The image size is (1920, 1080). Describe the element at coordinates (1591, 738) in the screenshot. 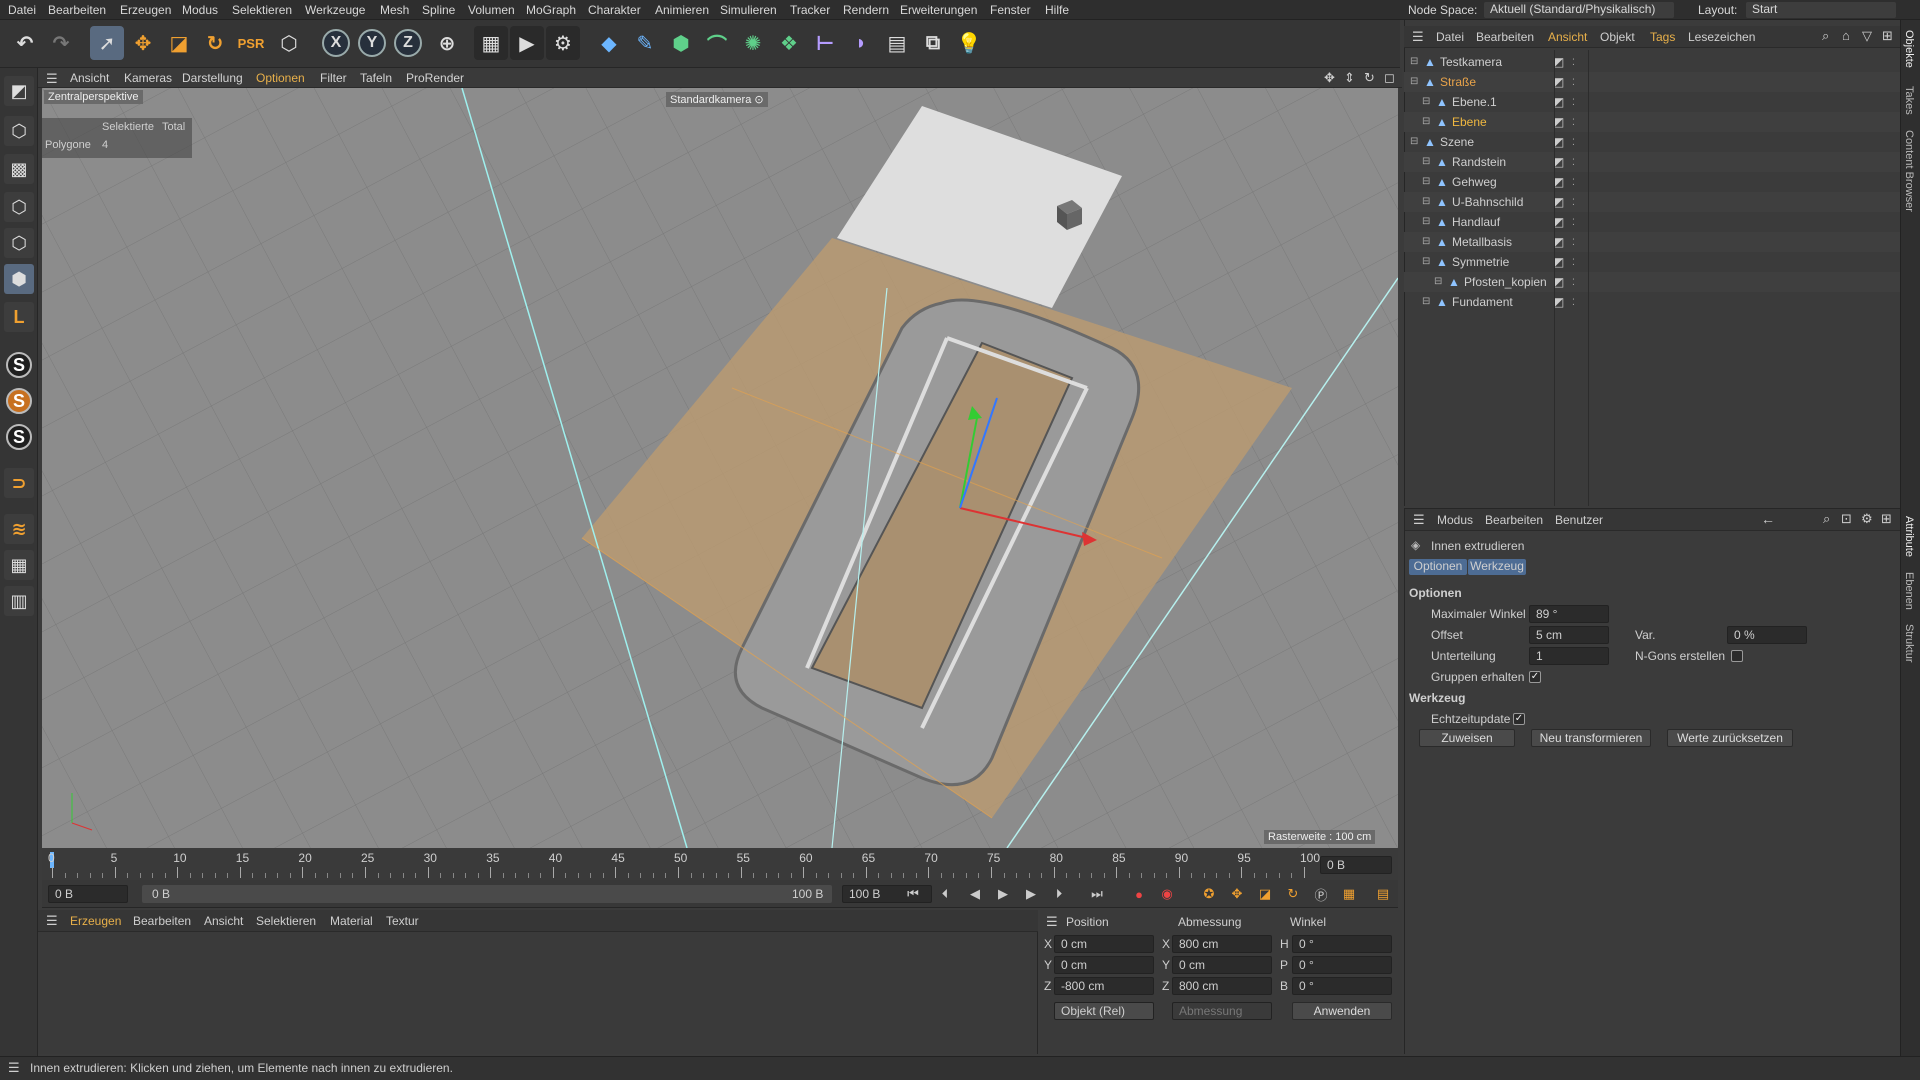

I see `retransform-button: Neu transformieren` at that location.